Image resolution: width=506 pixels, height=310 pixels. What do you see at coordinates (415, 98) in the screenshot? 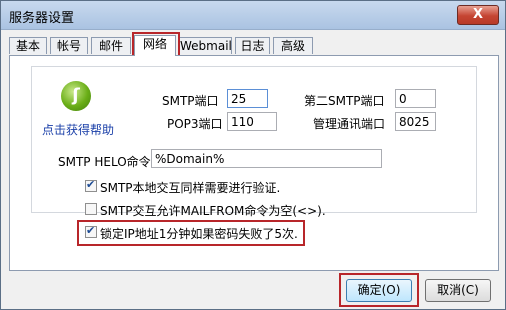
I see `second-smtp-port-input` at bounding box center [415, 98].